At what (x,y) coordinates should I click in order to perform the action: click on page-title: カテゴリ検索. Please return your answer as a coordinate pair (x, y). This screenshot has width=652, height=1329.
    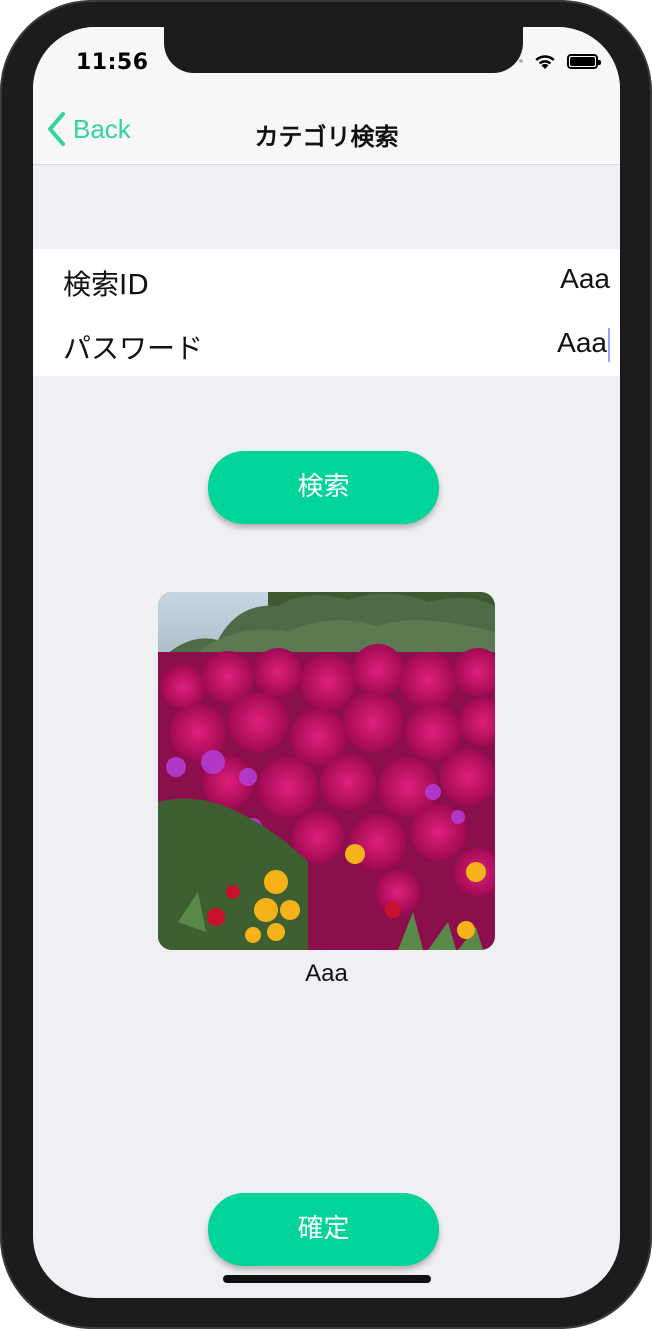
    Looking at the image, I should click on (326, 137).